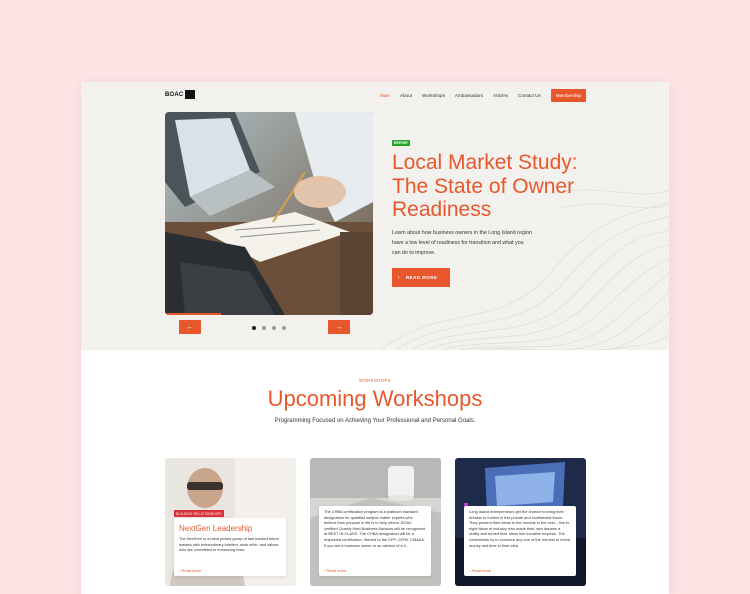 This screenshot has width=750, height=594. Describe the element at coordinates (568, 95) in the screenshot. I see `membership-button: Membership` at that location.